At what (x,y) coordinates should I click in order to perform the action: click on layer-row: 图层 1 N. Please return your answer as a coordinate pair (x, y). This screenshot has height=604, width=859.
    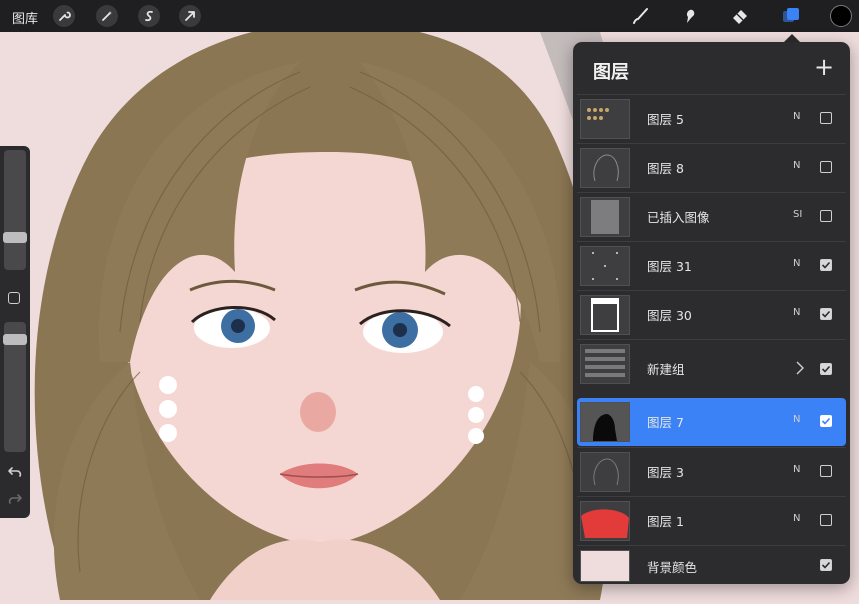
    Looking at the image, I should click on (711, 520).